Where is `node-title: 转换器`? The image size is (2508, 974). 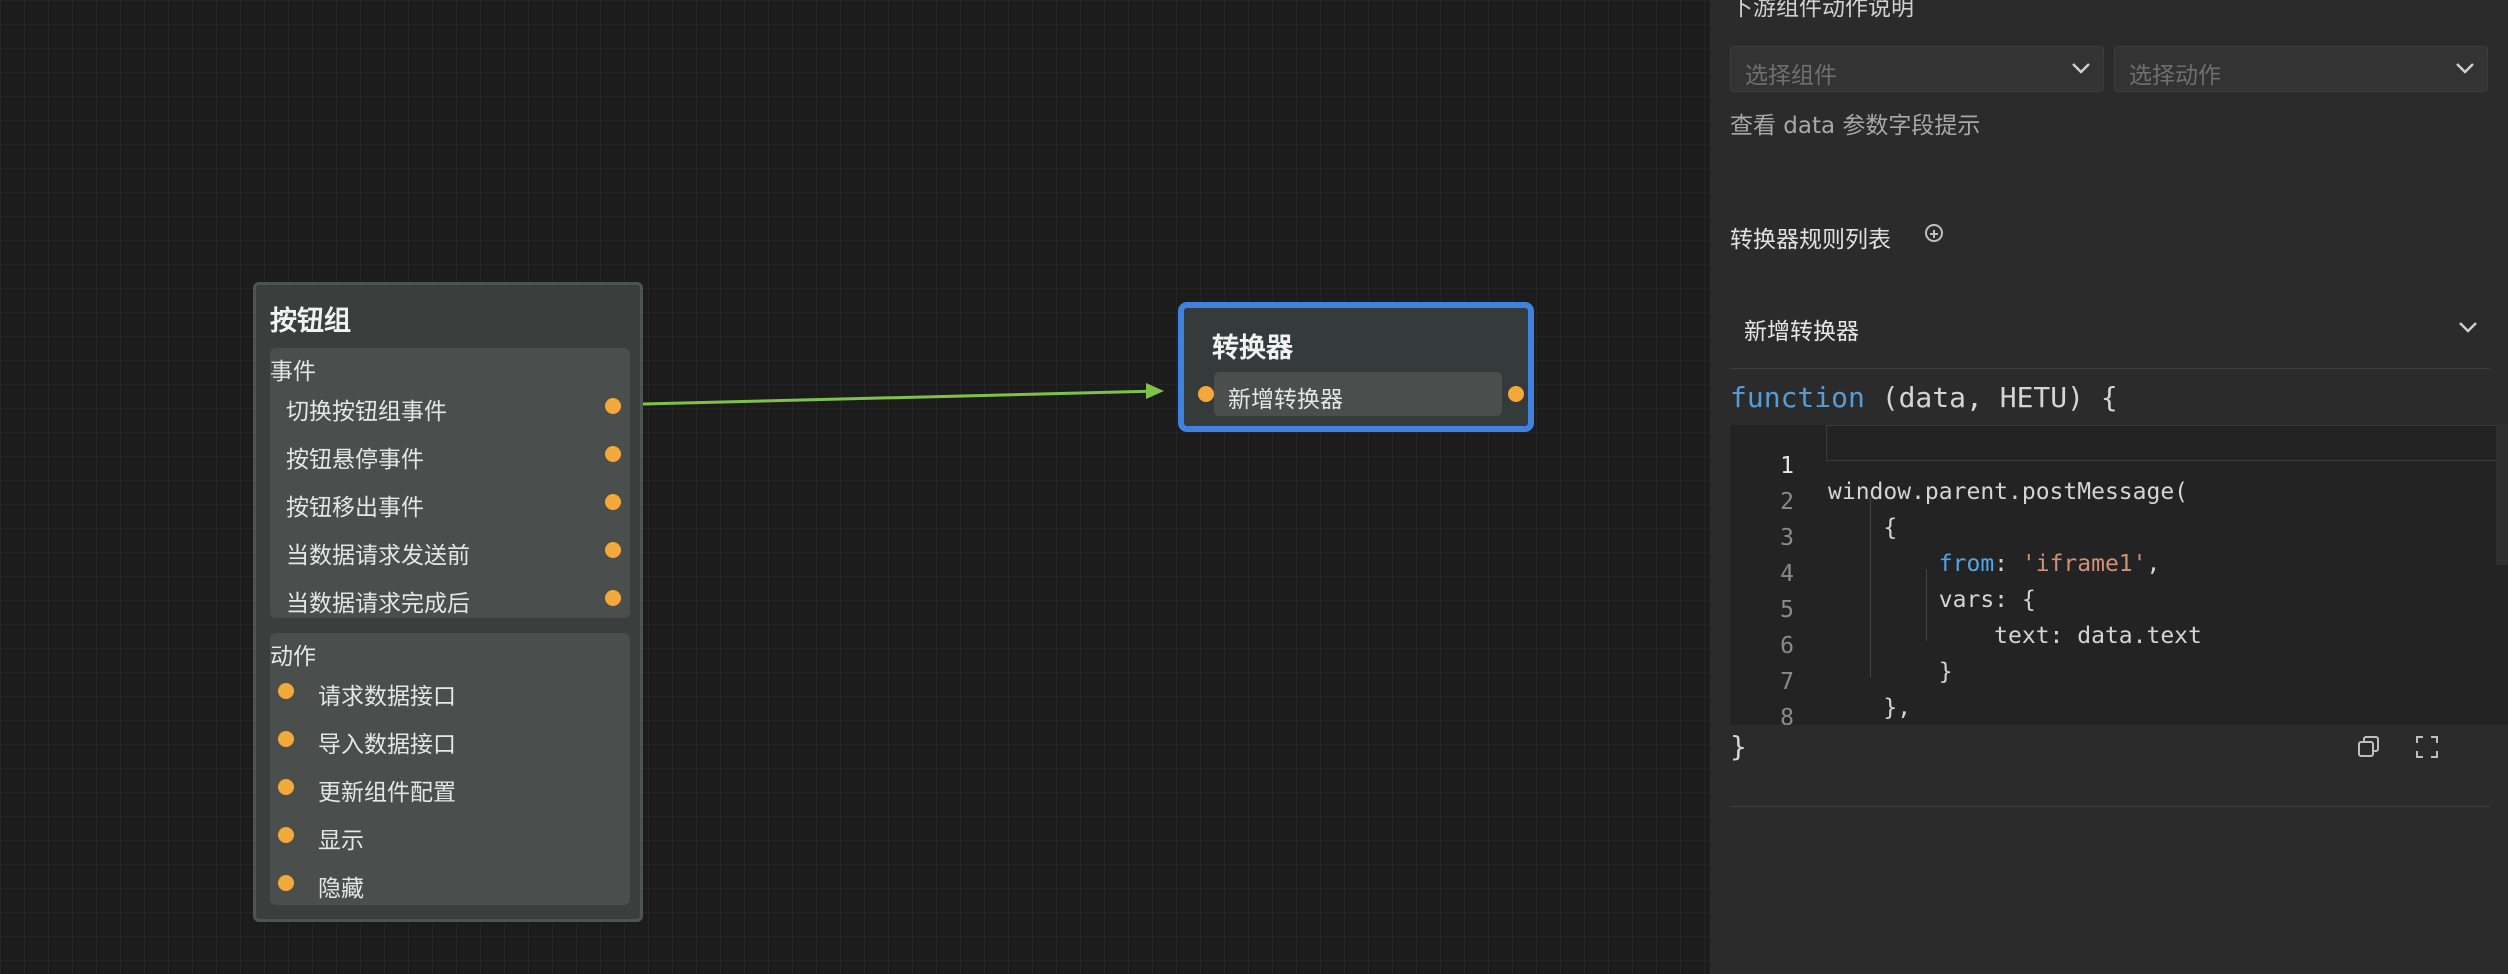
node-title: 转换器 is located at coordinates (1252, 348).